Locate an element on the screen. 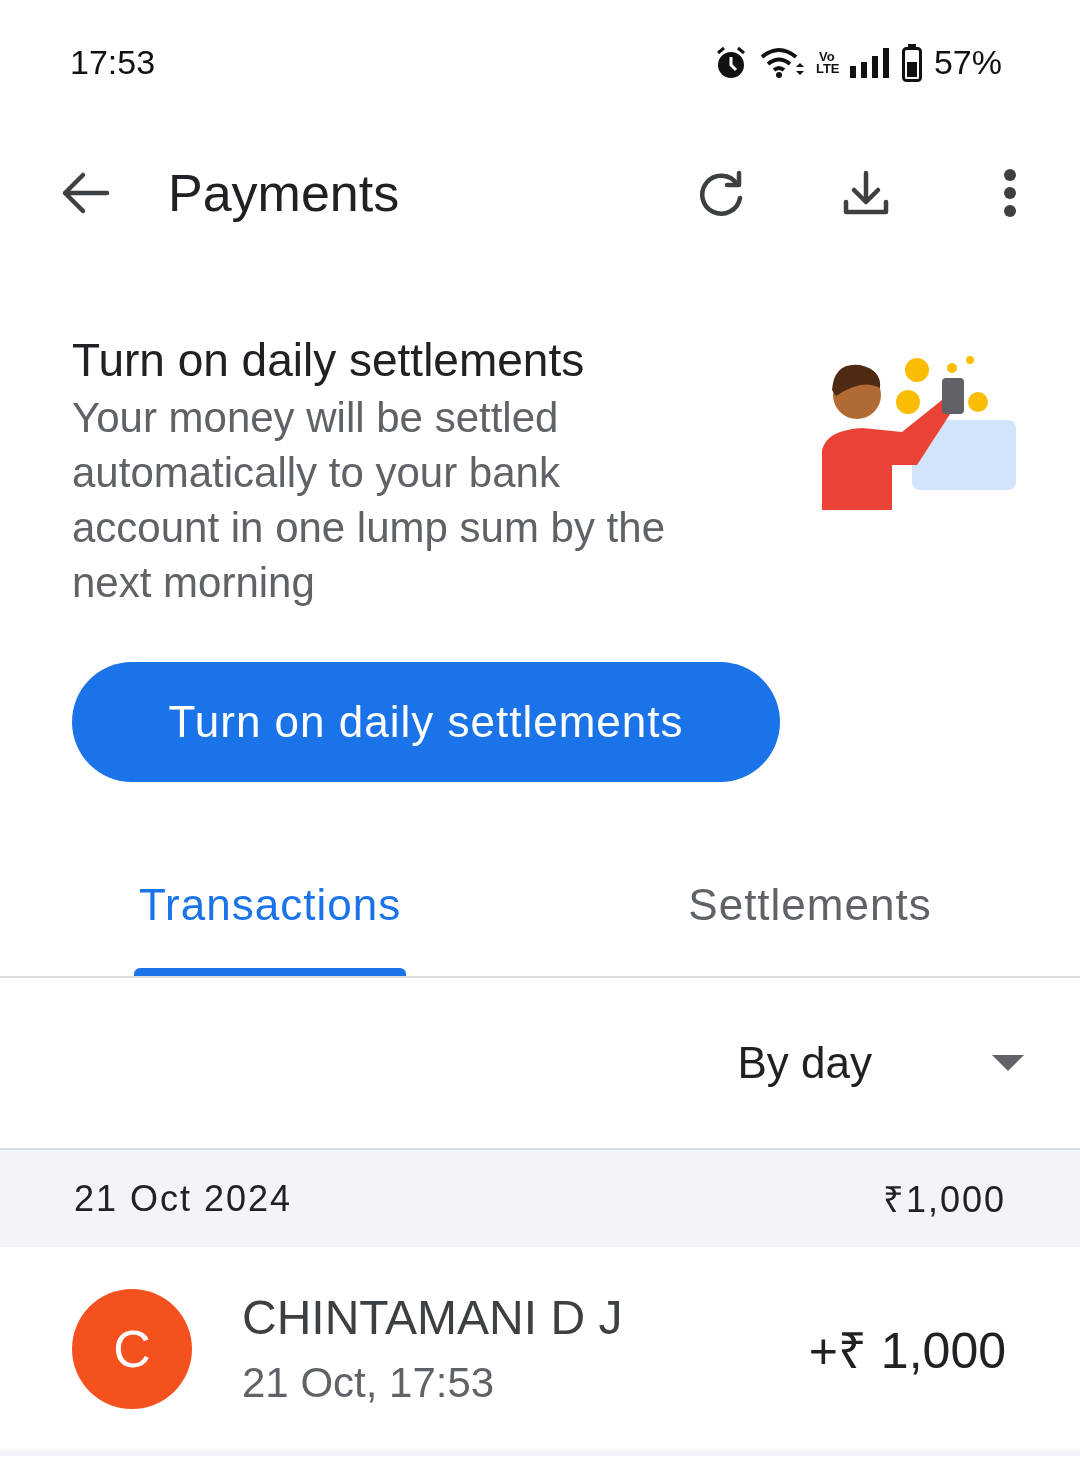  day-total: ₹1,000 is located at coordinates (944, 1200).